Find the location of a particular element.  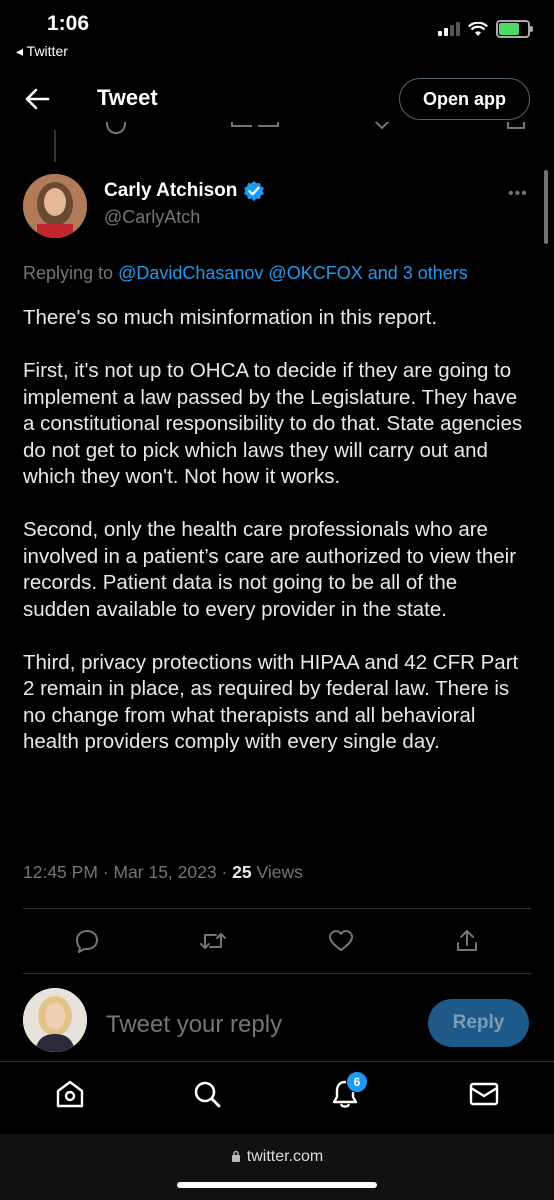

thread-connector-line is located at coordinates (55, 146).